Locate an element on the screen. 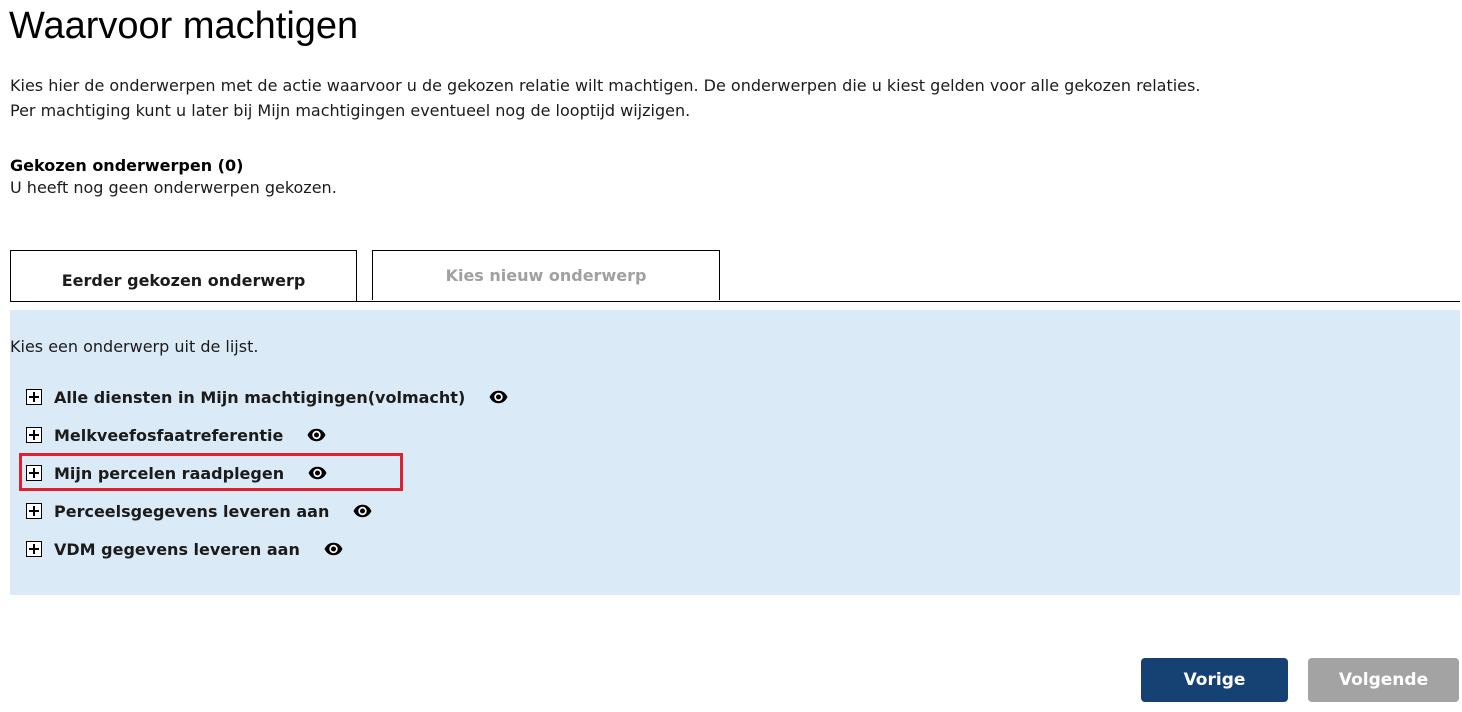 This screenshot has width=1462, height=712. panel-hint: Kies een onderwerp uit de lijst. is located at coordinates (134, 346).